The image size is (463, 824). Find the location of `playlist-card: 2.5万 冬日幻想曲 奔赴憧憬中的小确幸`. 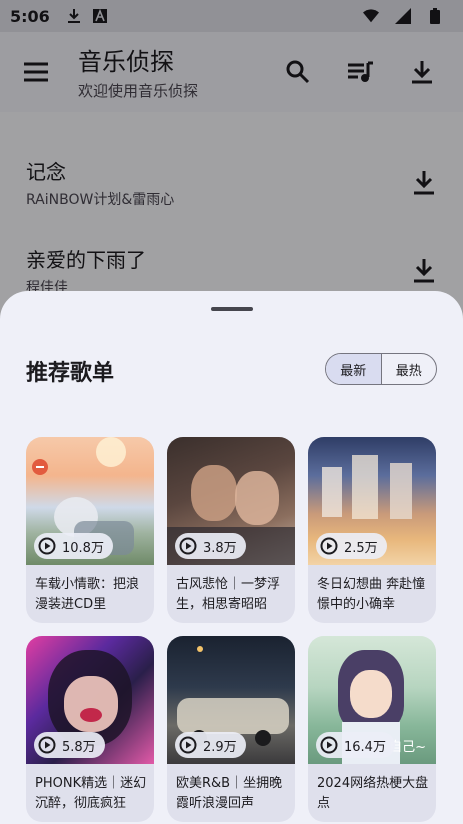

playlist-card: 2.5万 冬日幻想曲 奔赴憧憬中的小确幸 is located at coordinates (372, 530).